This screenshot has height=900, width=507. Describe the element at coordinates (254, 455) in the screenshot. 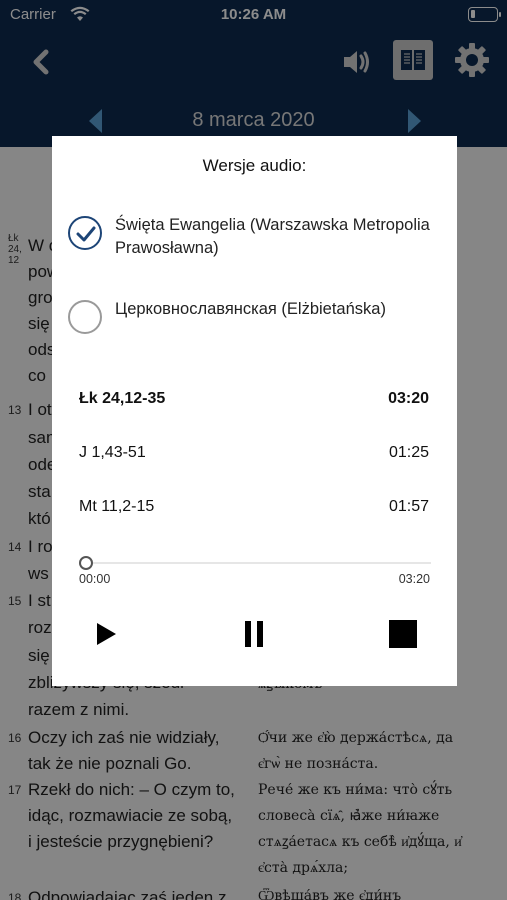

I see `track-row: J 1,43-51 01:25` at that location.